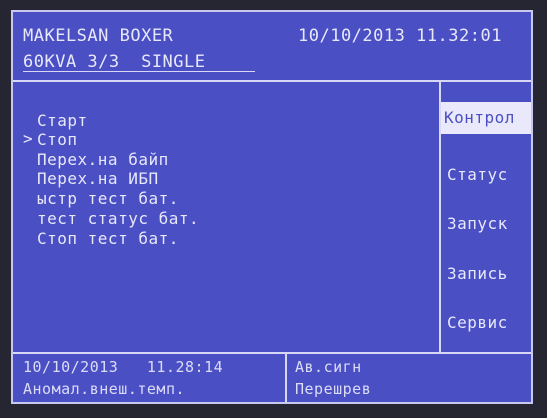 This screenshot has height=418, width=547. What do you see at coordinates (477, 174) in the screenshot?
I see `side-menu-status: Статус` at bounding box center [477, 174].